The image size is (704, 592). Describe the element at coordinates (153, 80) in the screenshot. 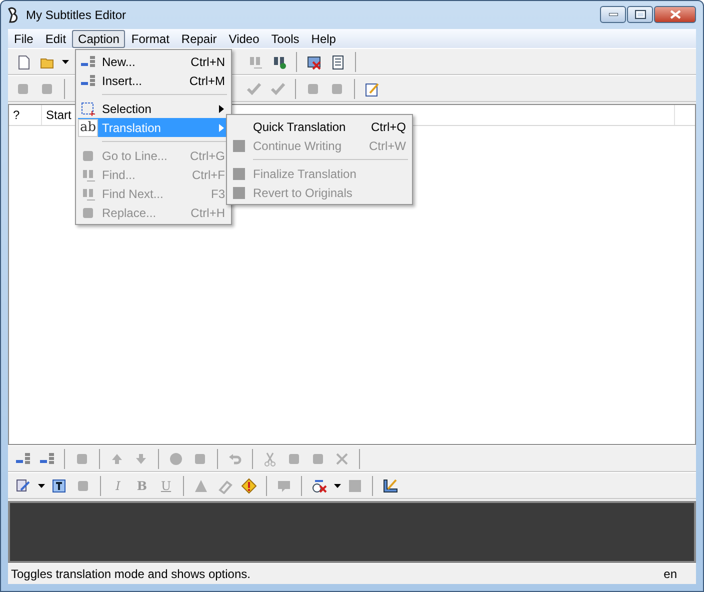

I see `menu-entry: Insert... Ctrl+M` at that location.